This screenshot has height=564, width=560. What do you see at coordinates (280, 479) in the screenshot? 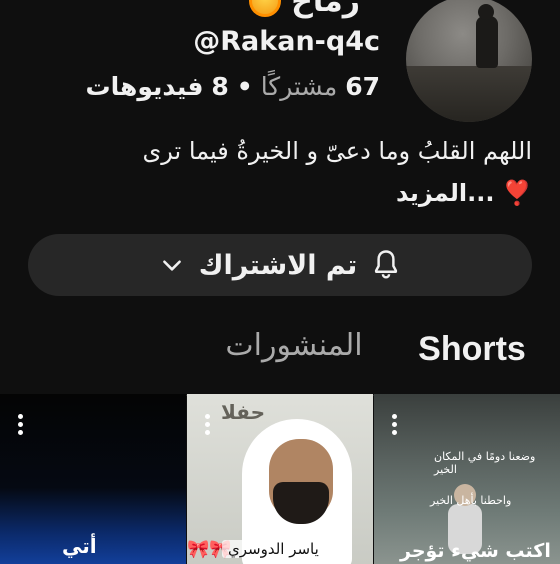
I see `short-thumbnail: حفلا 🎀🎀 ياسر الدوسري` at bounding box center [280, 479].